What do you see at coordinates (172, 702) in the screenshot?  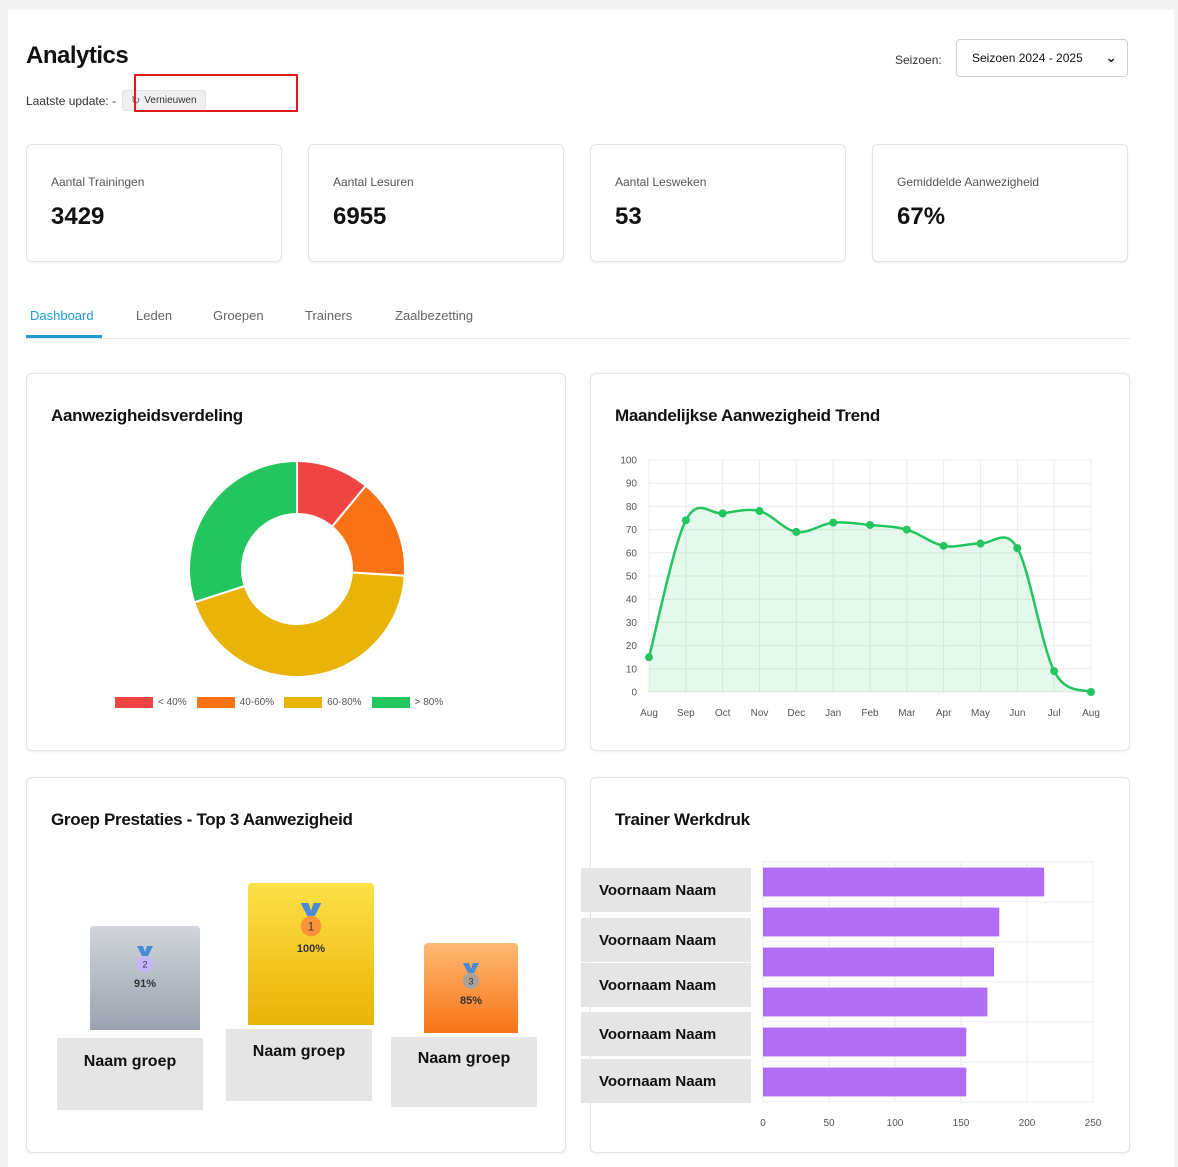 I see `legend-label: < 40%` at bounding box center [172, 702].